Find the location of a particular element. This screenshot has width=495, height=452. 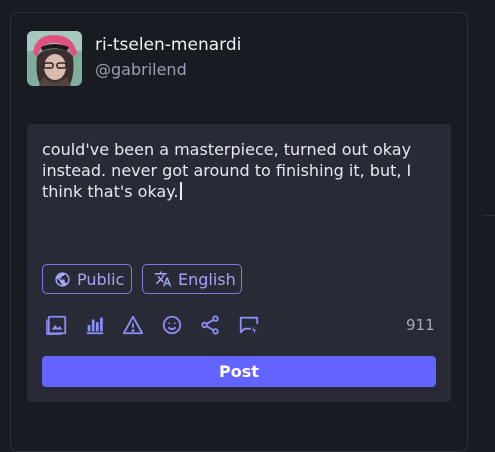

warning-icon is located at coordinates (133, 325).